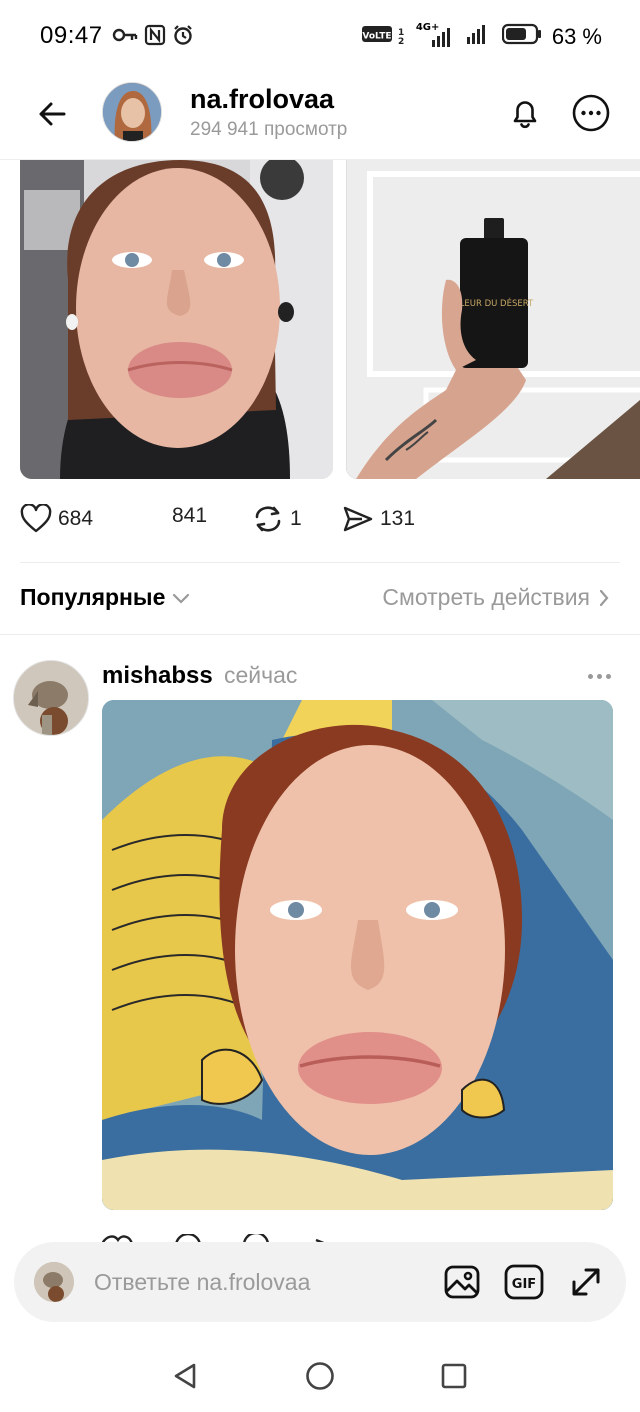 This screenshot has width=640, height=1412. I want to click on volte-label: VoLTE, so click(376, 37).